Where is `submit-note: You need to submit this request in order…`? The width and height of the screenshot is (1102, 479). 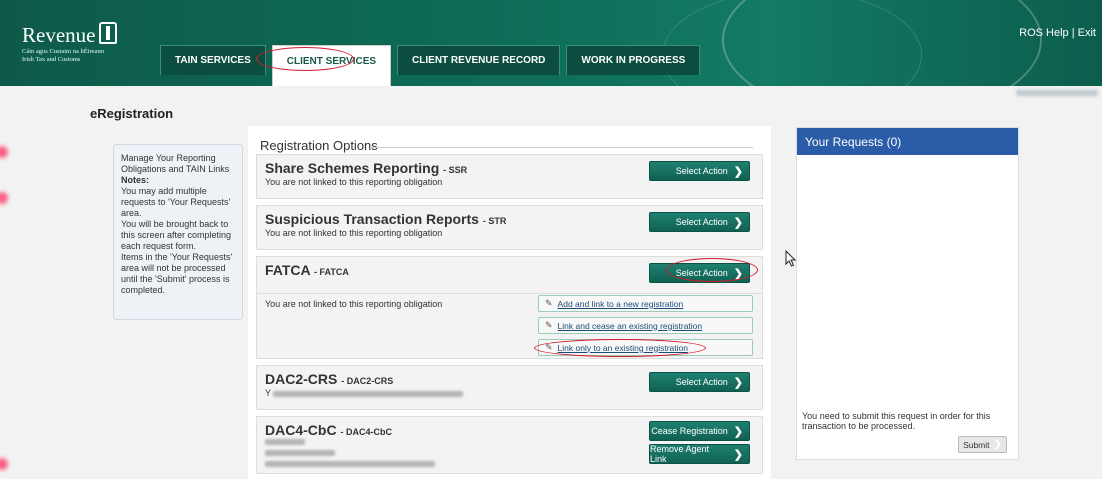
submit-note: You need to submit this request in order… is located at coordinates (896, 421).